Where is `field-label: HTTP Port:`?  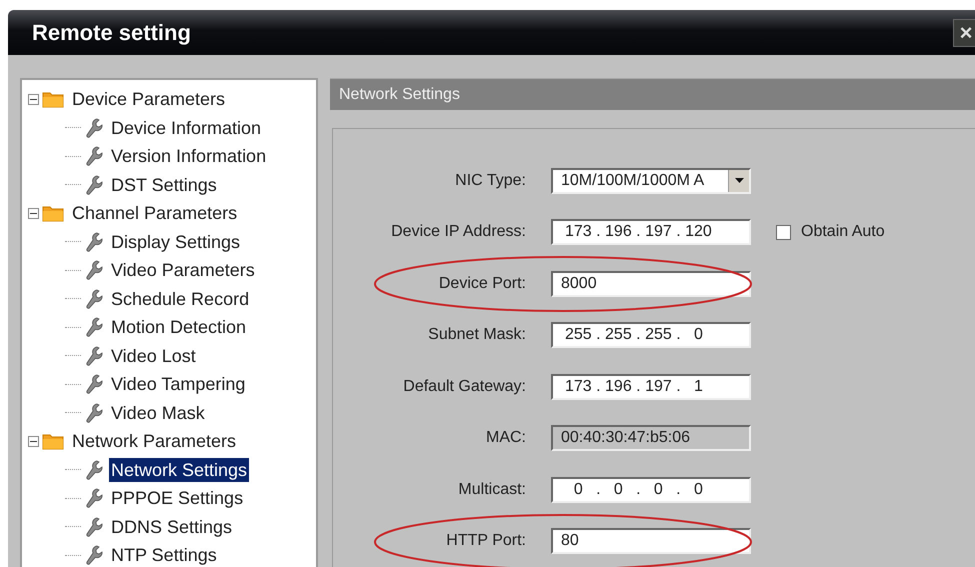
field-label: HTTP Port: is located at coordinates (486, 541).